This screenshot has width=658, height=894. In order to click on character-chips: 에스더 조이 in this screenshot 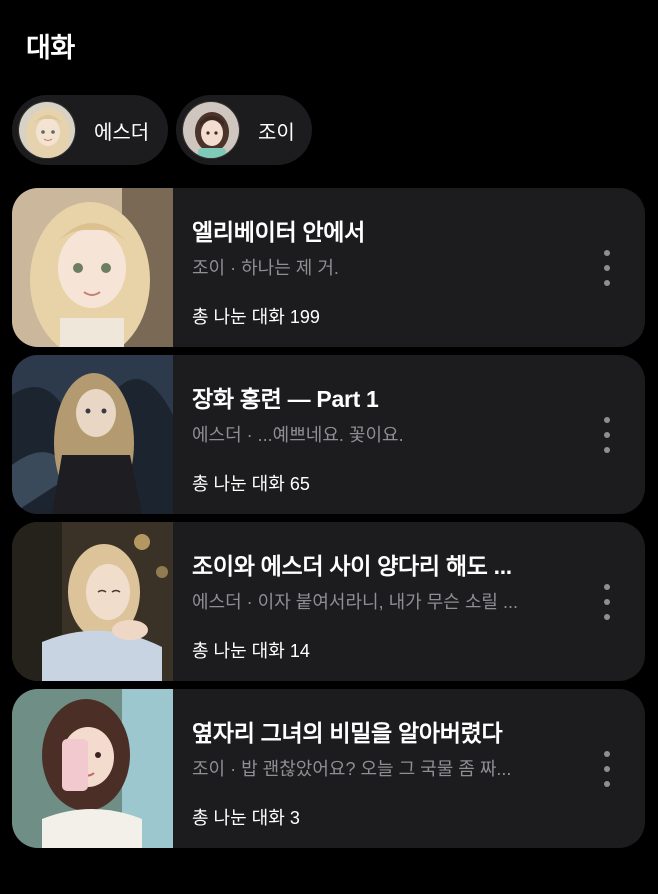, I will do `click(162, 130)`.